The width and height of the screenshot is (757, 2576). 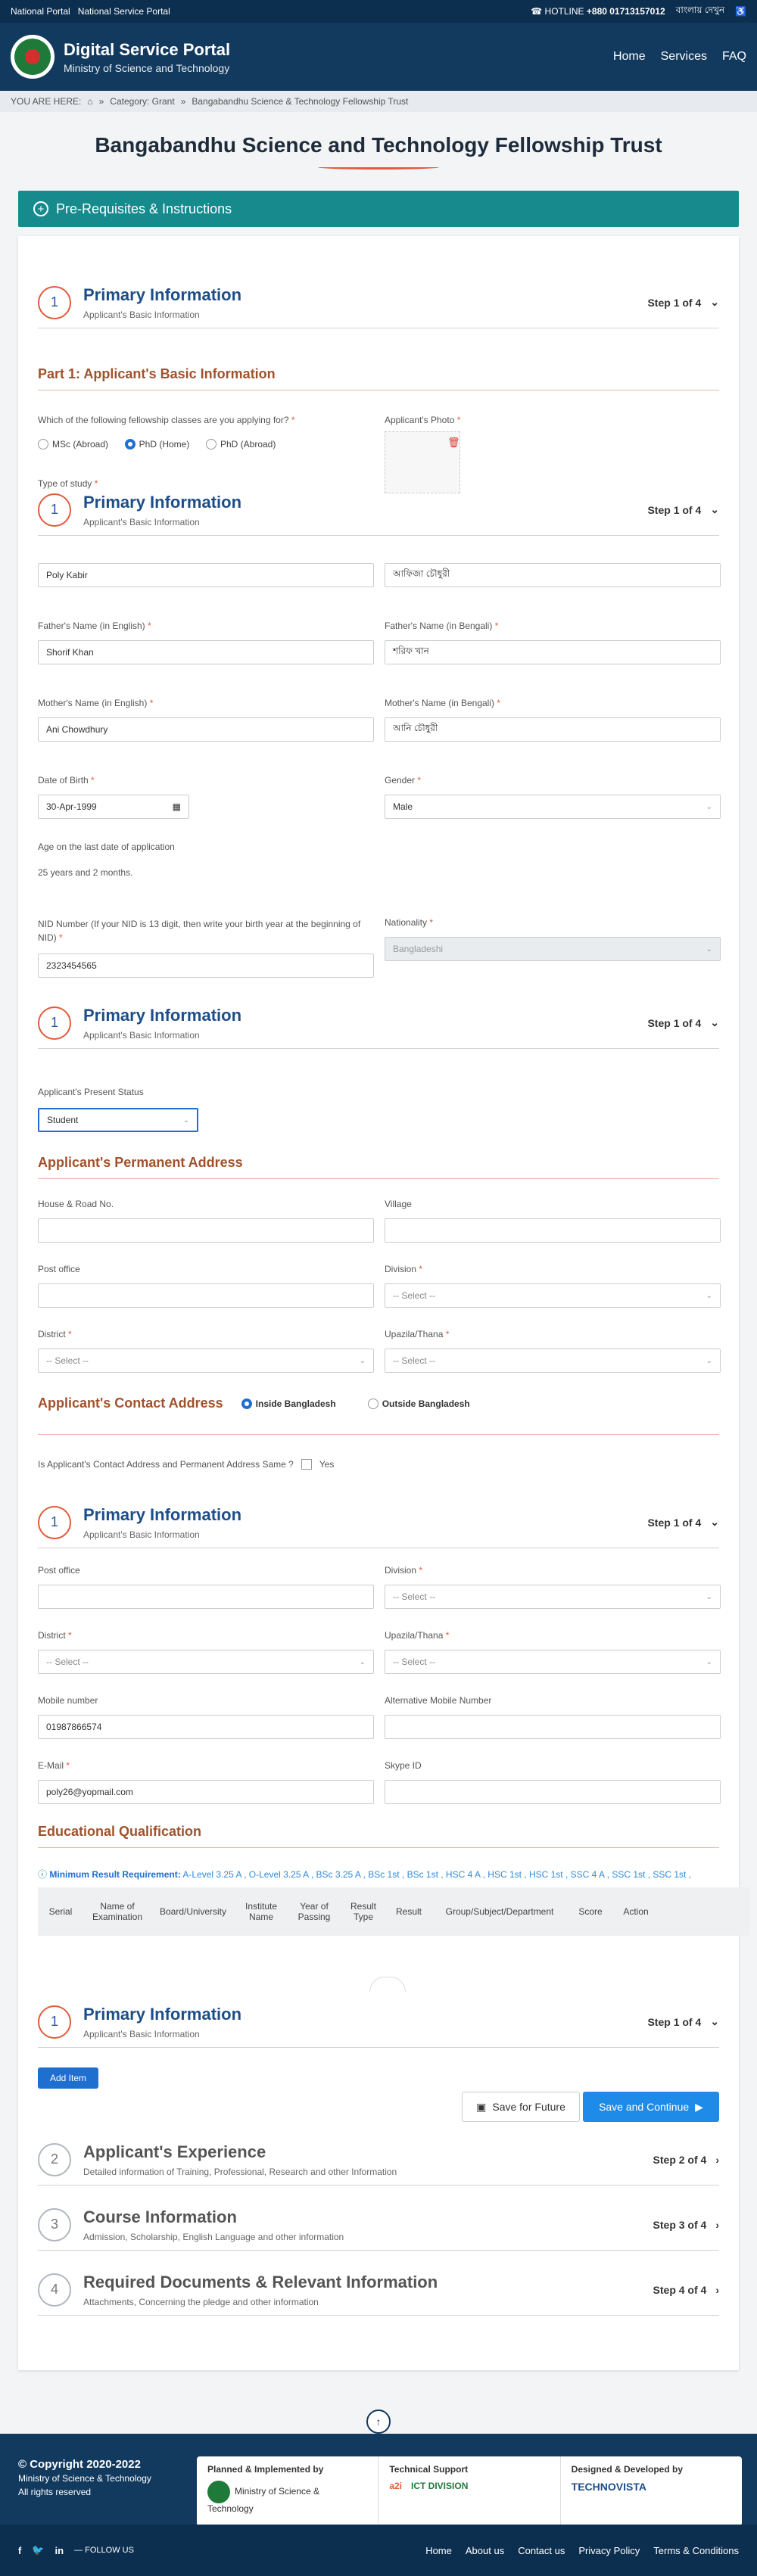 What do you see at coordinates (443, 703) in the screenshot?
I see `mother-bn-label: Mother's Name (in Bengali) *` at bounding box center [443, 703].